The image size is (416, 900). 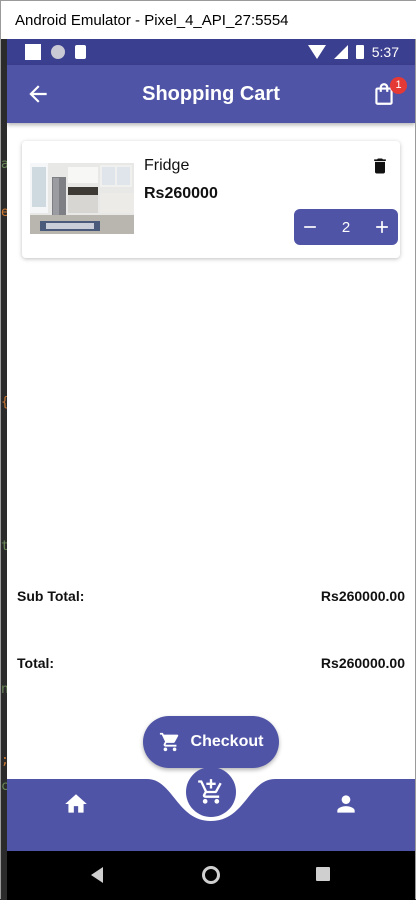 What do you see at coordinates (359, 52) in the screenshot?
I see `battery-icon` at bounding box center [359, 52].